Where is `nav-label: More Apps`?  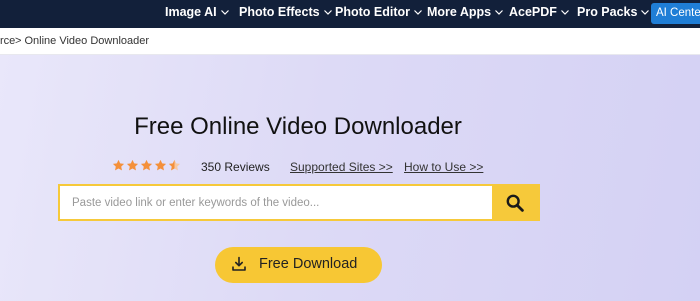
nav-label: More Apps is located at coordinates (459, 12).